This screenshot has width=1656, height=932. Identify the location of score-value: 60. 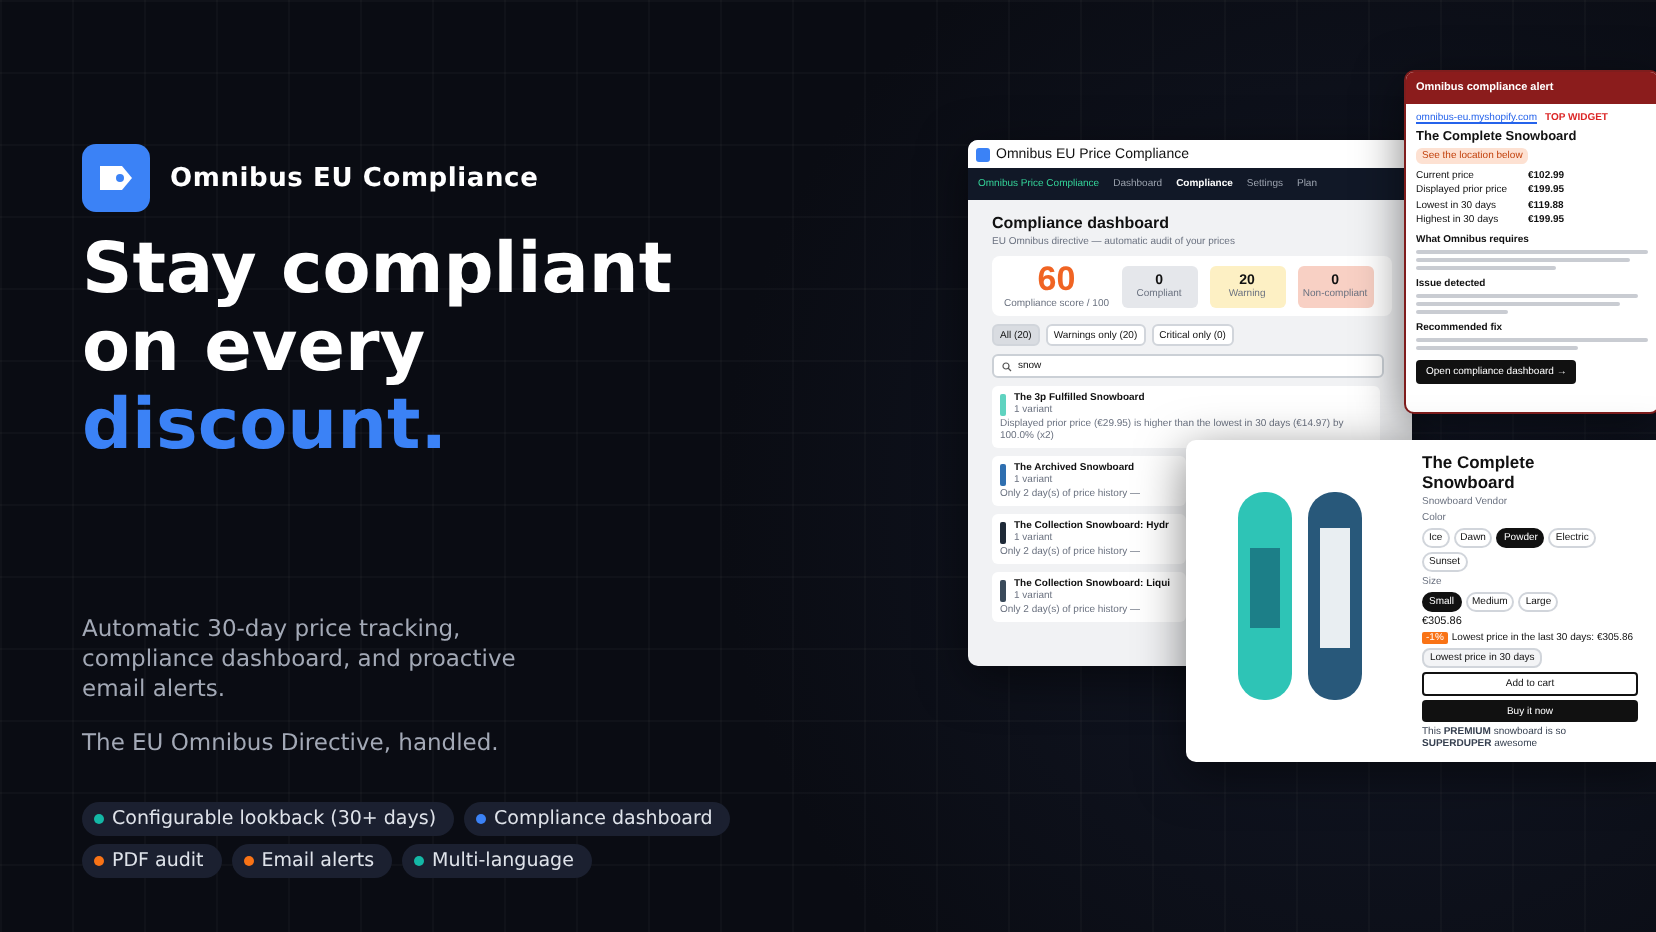
(1056, 280).